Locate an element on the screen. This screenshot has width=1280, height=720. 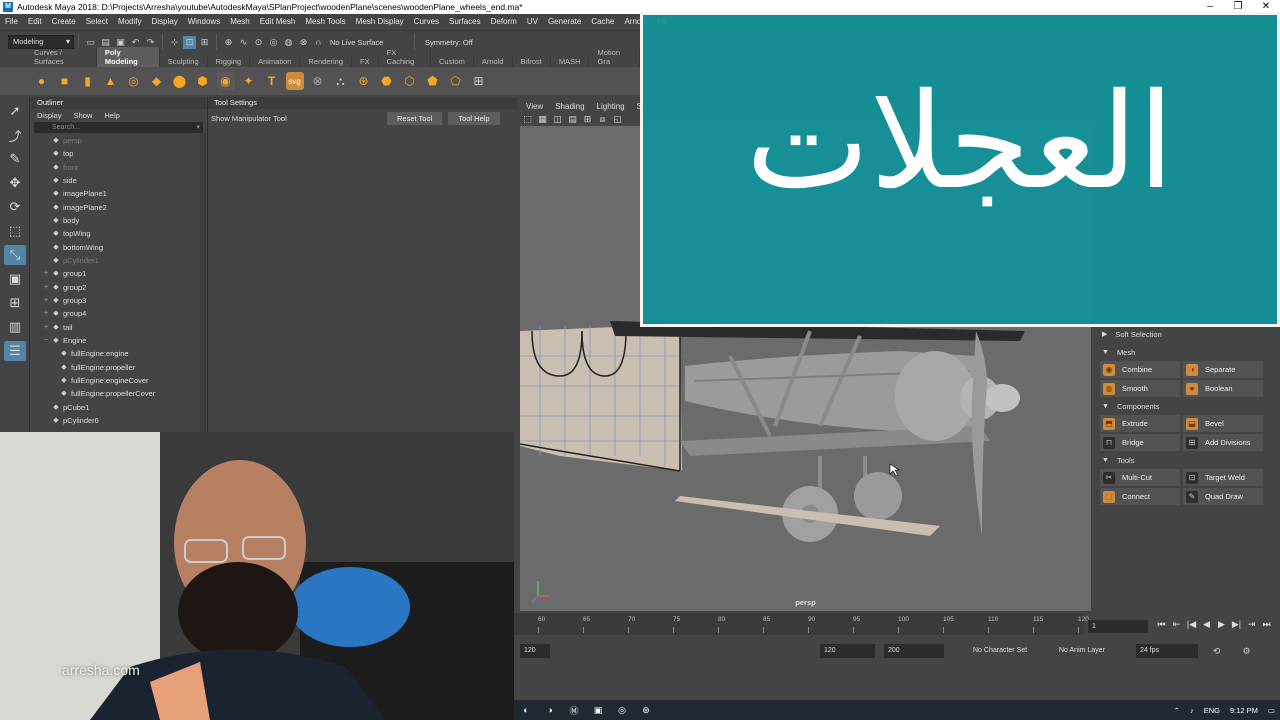
outliner-item: ◆ pCube1 is located at coordinates (118, 407).